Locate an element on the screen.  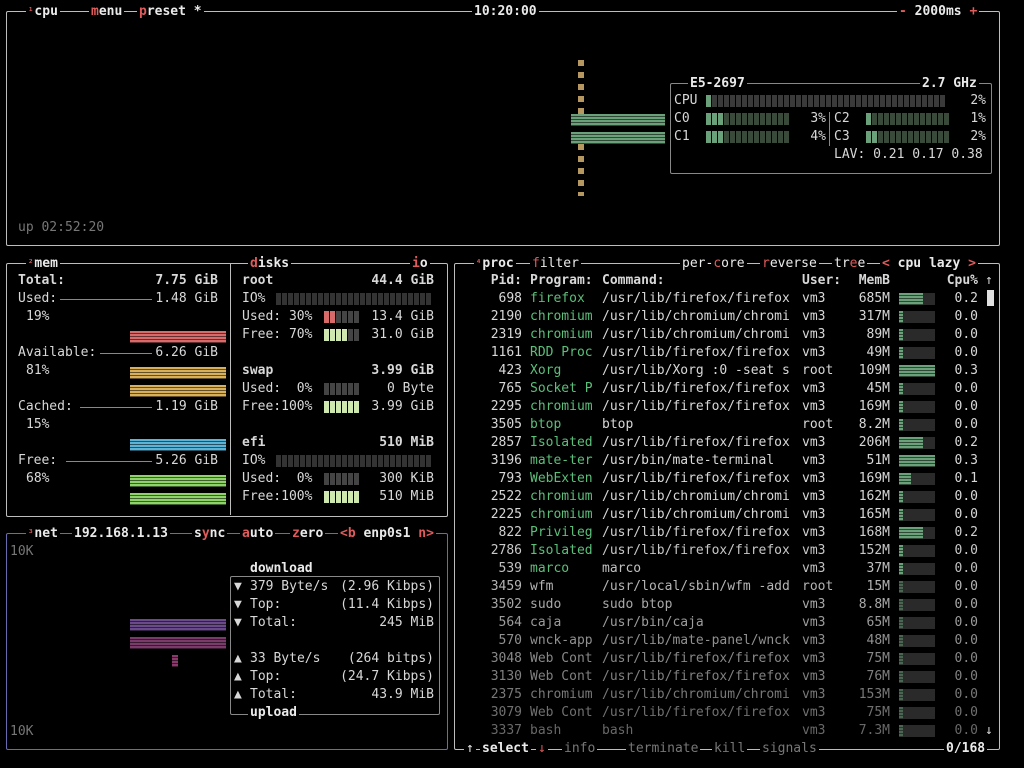
process-program: WebExten is located at coordinates (561, 478).